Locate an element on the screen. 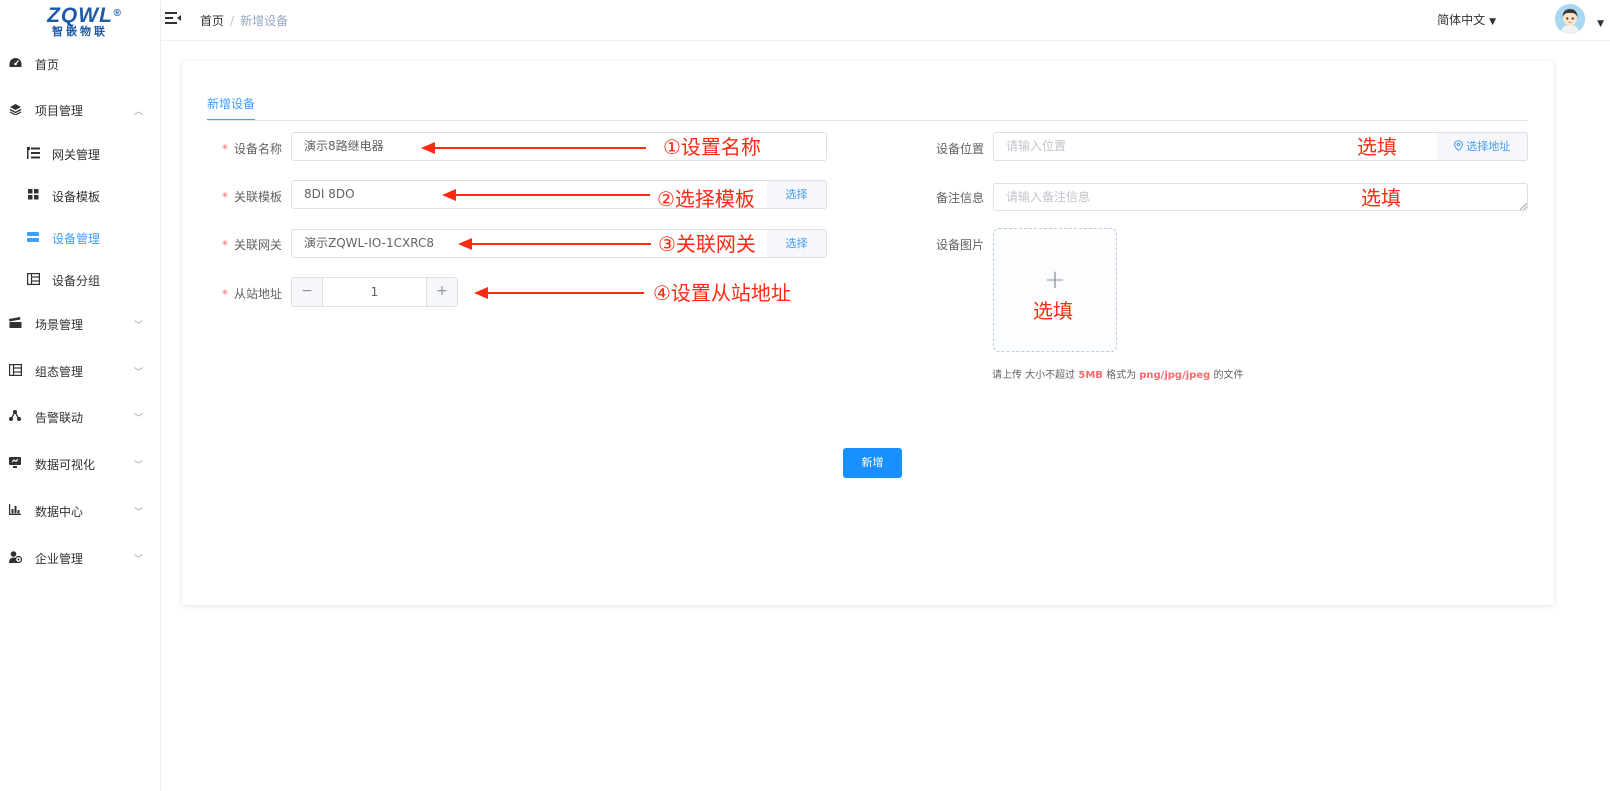  sidebar-item-label: 设备管理 is located at coordinates (76, 238).